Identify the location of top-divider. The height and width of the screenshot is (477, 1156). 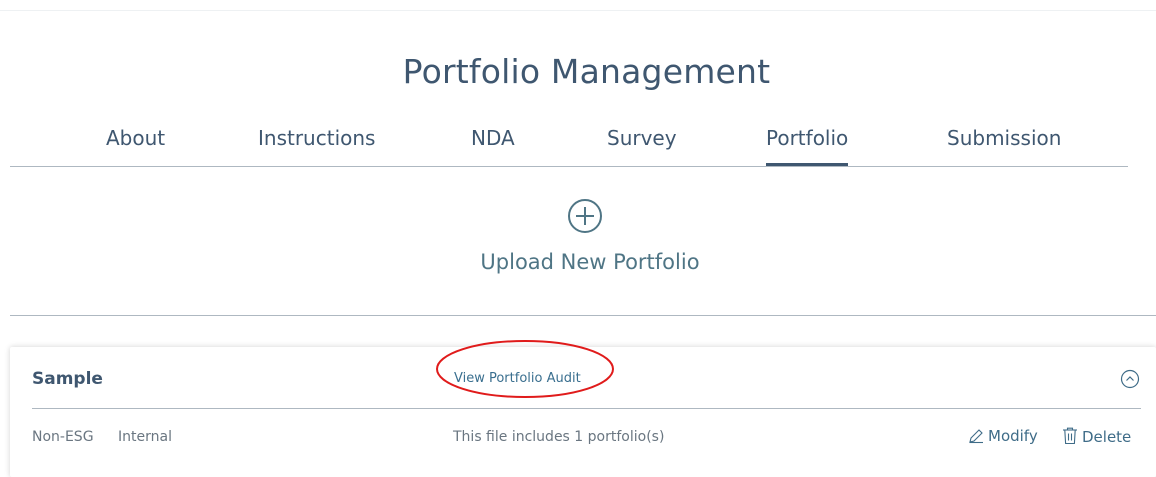
(578, 10).